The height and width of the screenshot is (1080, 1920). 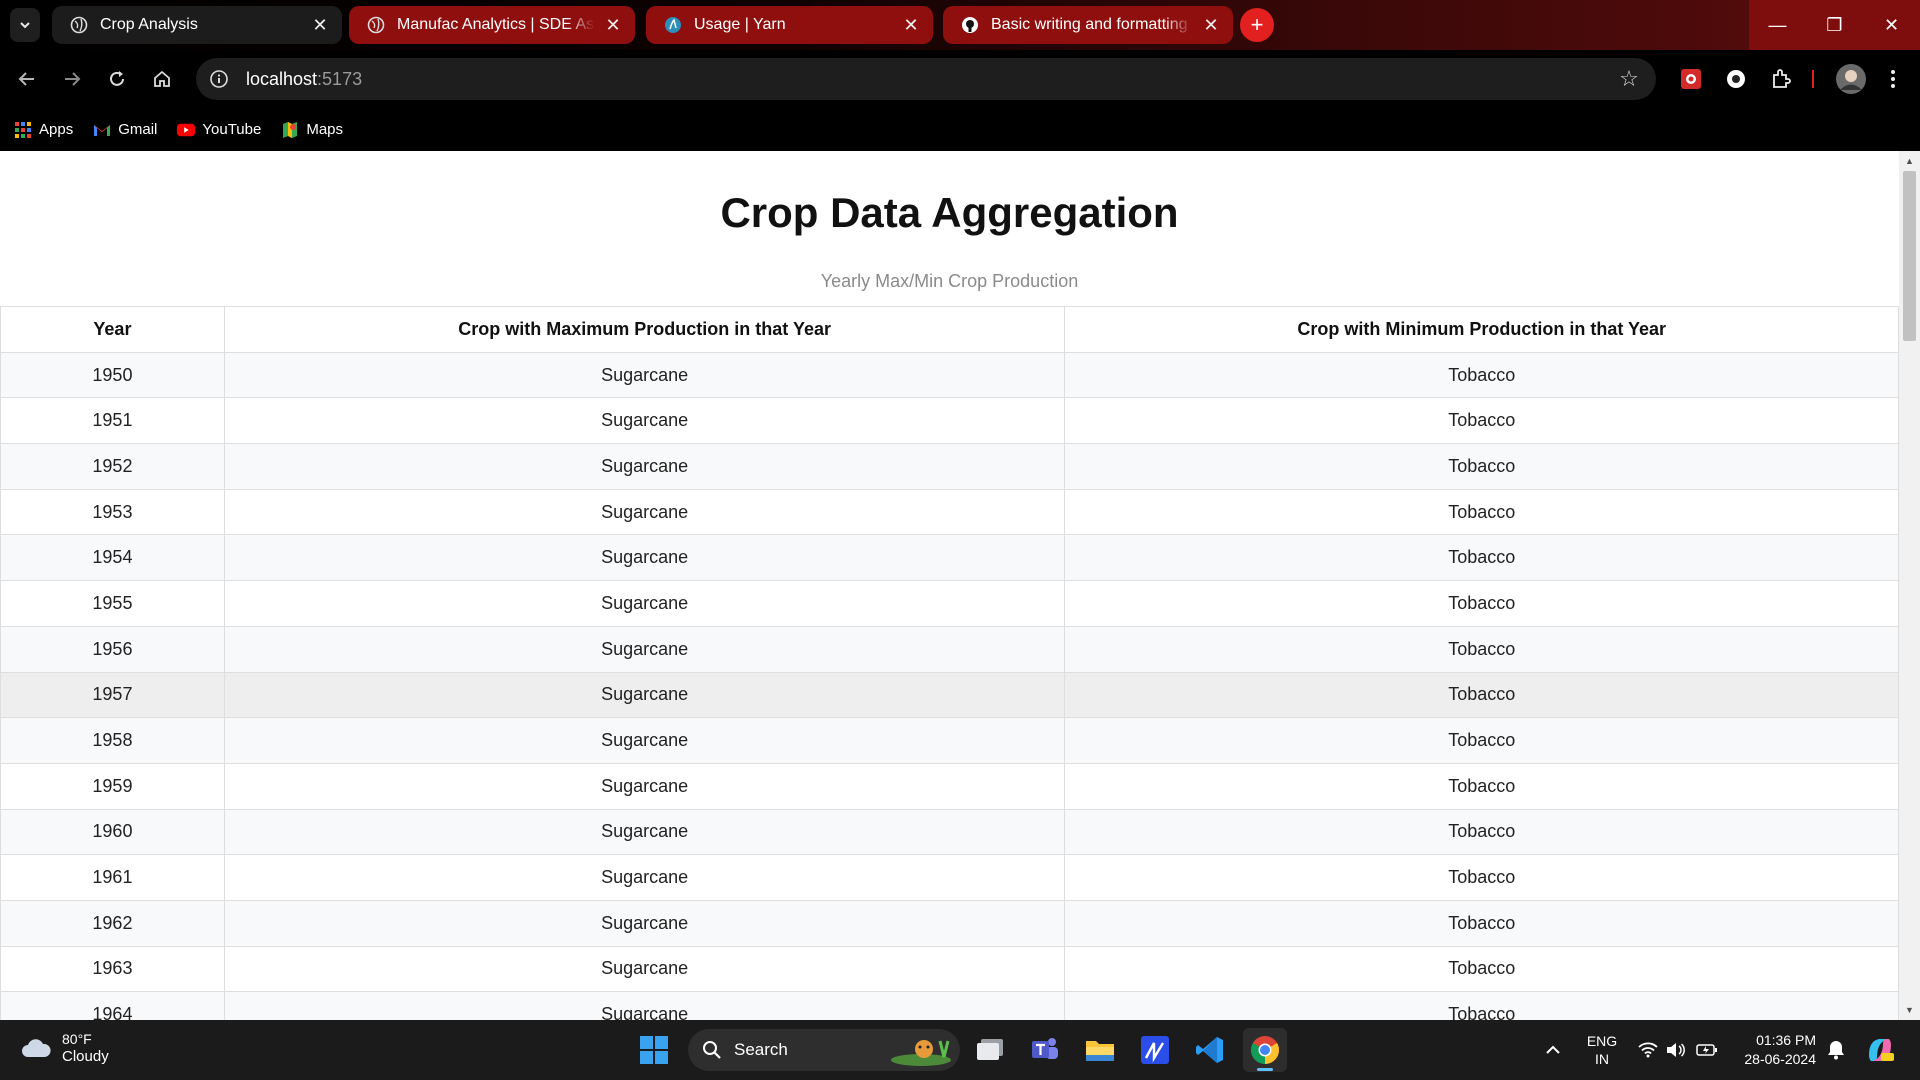 I want to click on bookmark-youtube: YouTube, so click(x=219, y=130).